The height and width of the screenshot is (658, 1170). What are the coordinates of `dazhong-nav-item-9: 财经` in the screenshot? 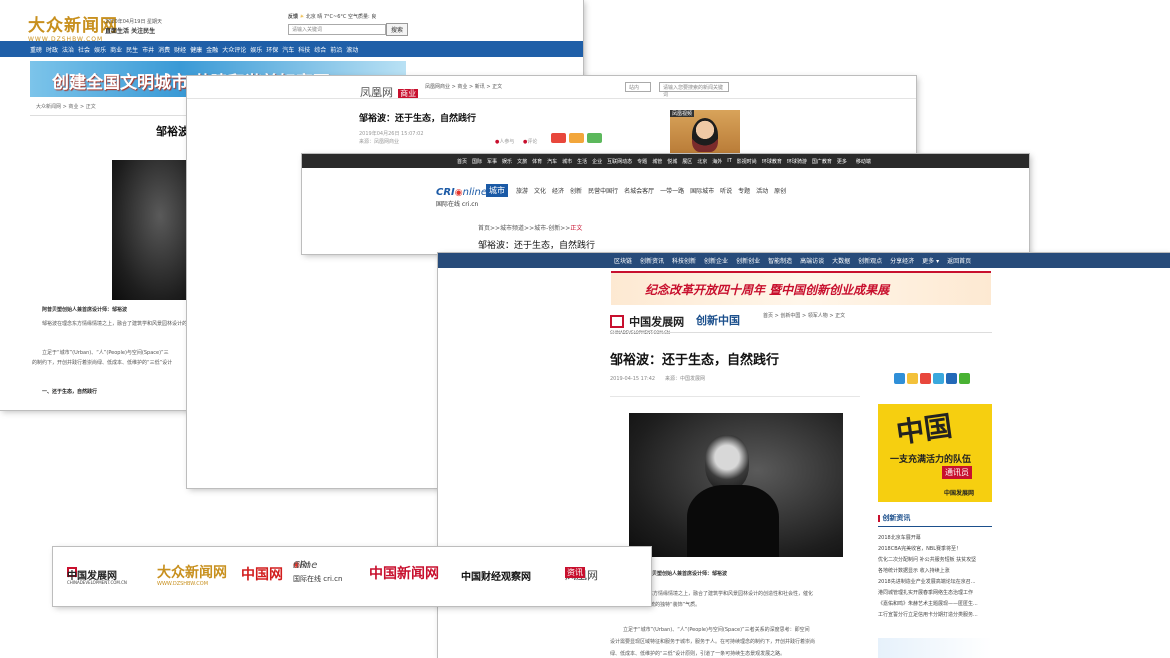 It's located at (180, 49).